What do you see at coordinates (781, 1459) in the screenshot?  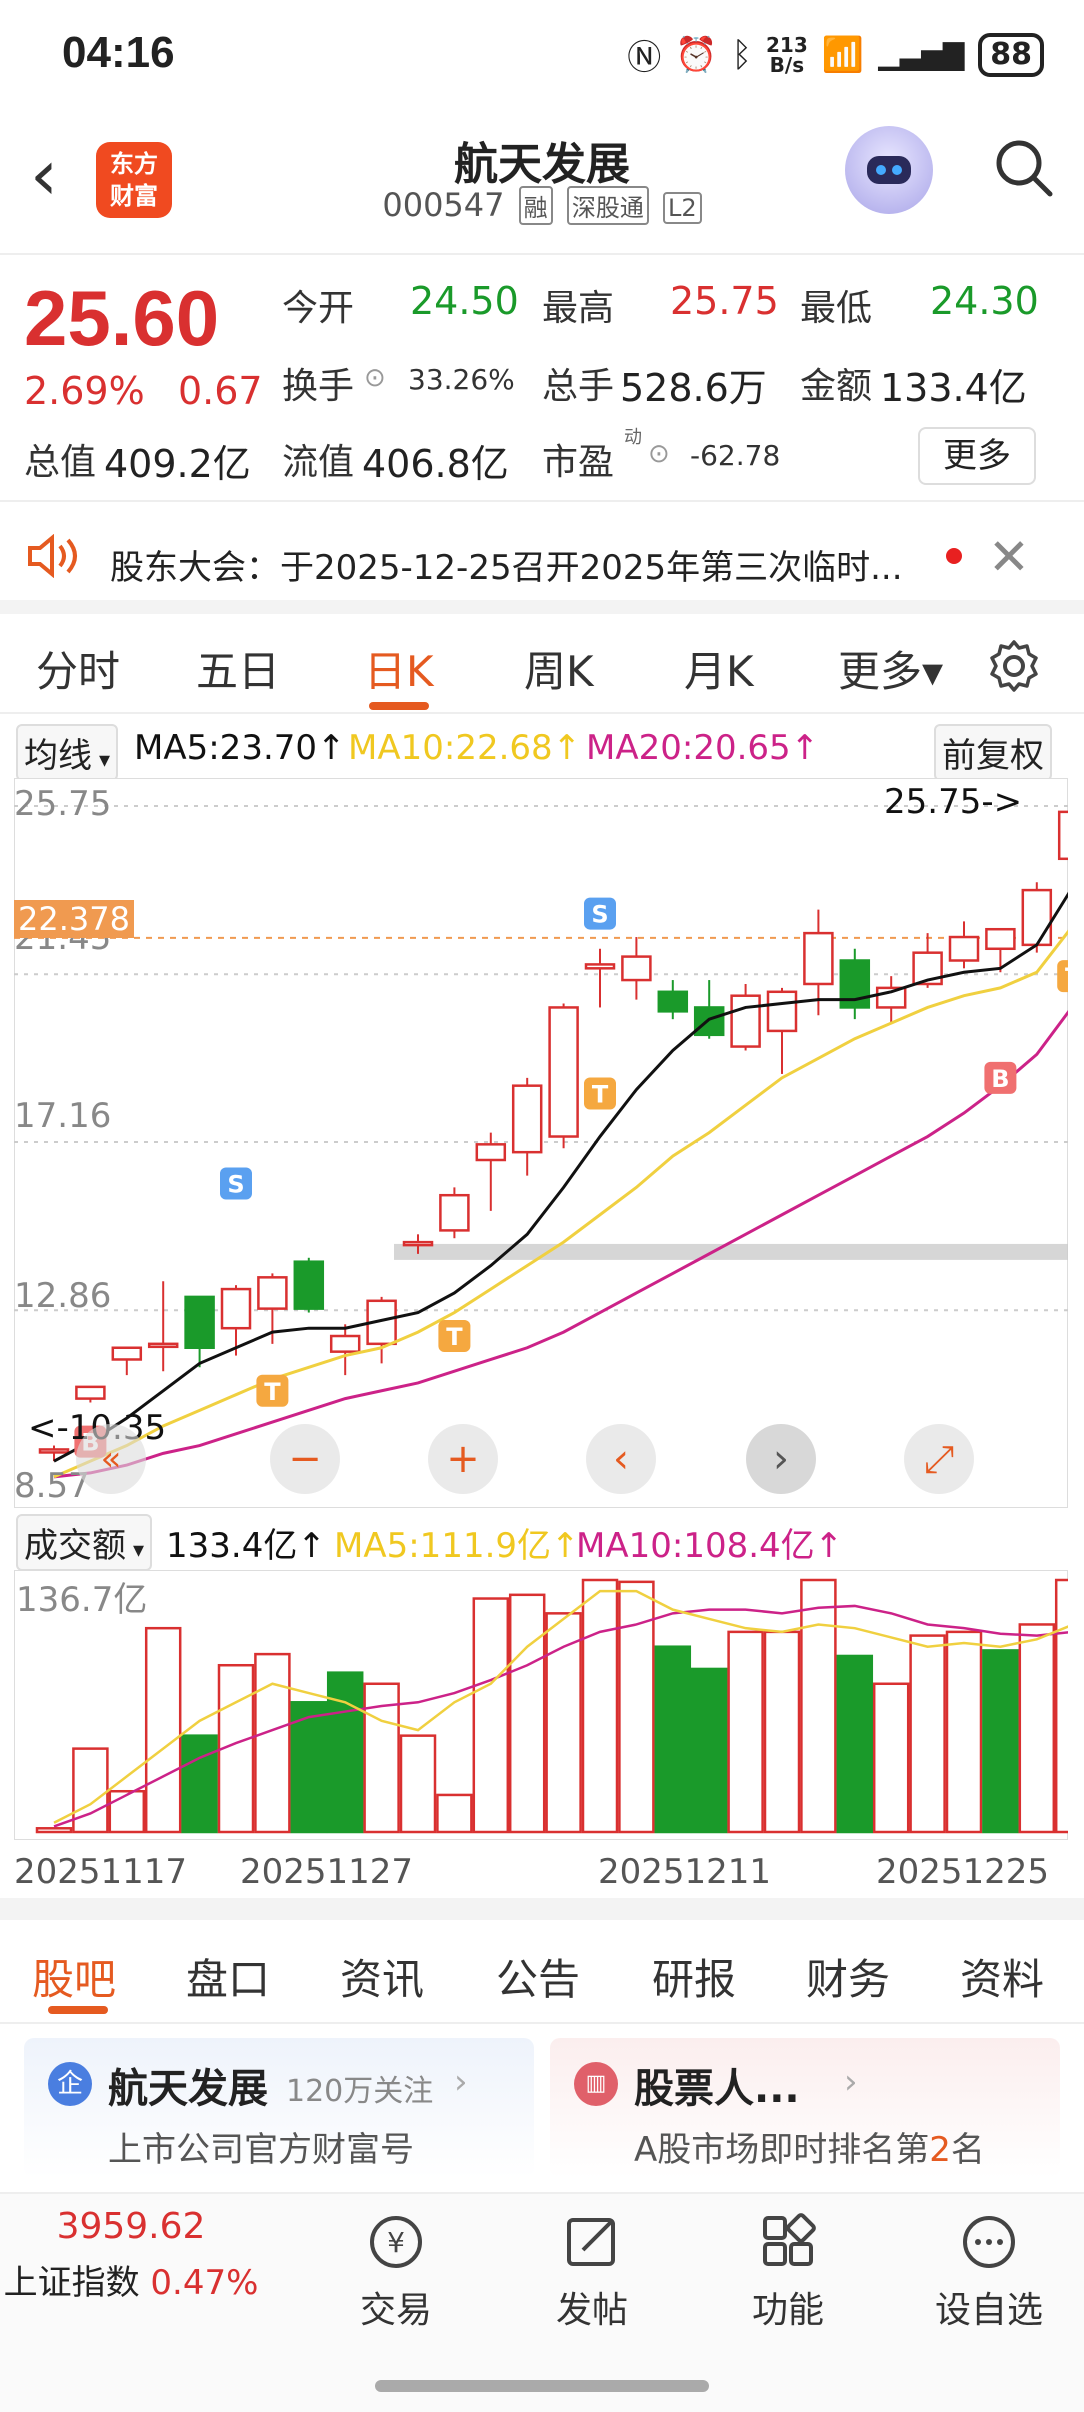 I see `next-button: ›` at bounding box center [781, 1459].